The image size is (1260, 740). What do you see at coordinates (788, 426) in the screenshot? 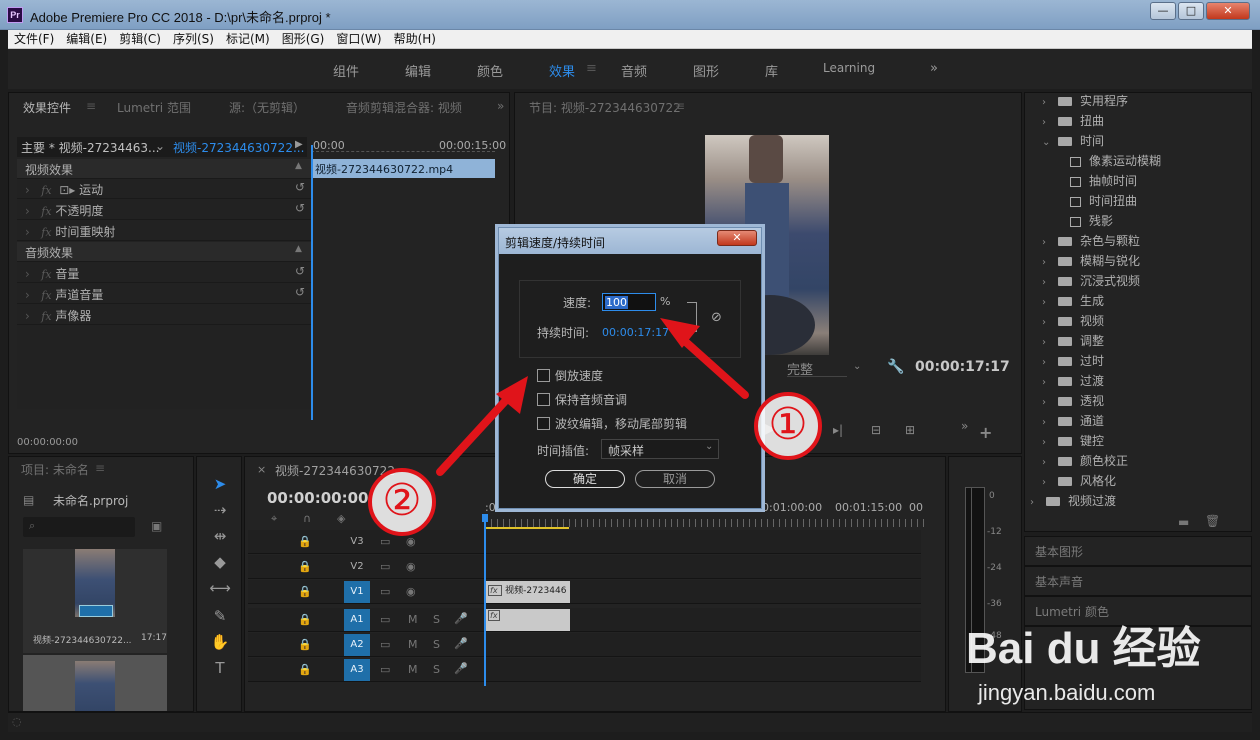
I see `annotation-one: ①` at bounding box center [788, 426].